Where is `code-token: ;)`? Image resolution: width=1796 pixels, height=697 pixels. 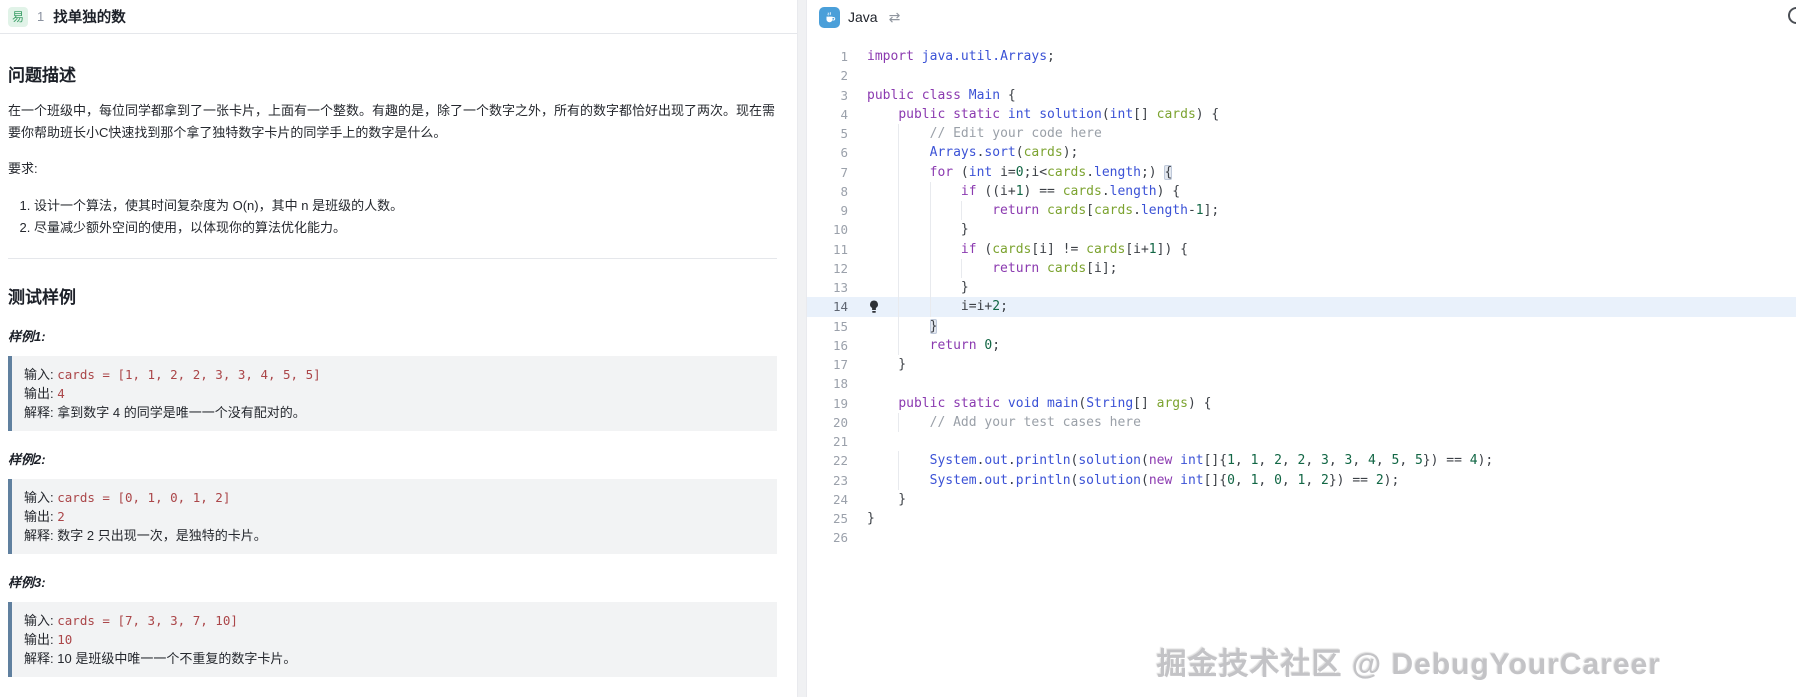
code-token: ;) is located at coordinates (1152, 172).